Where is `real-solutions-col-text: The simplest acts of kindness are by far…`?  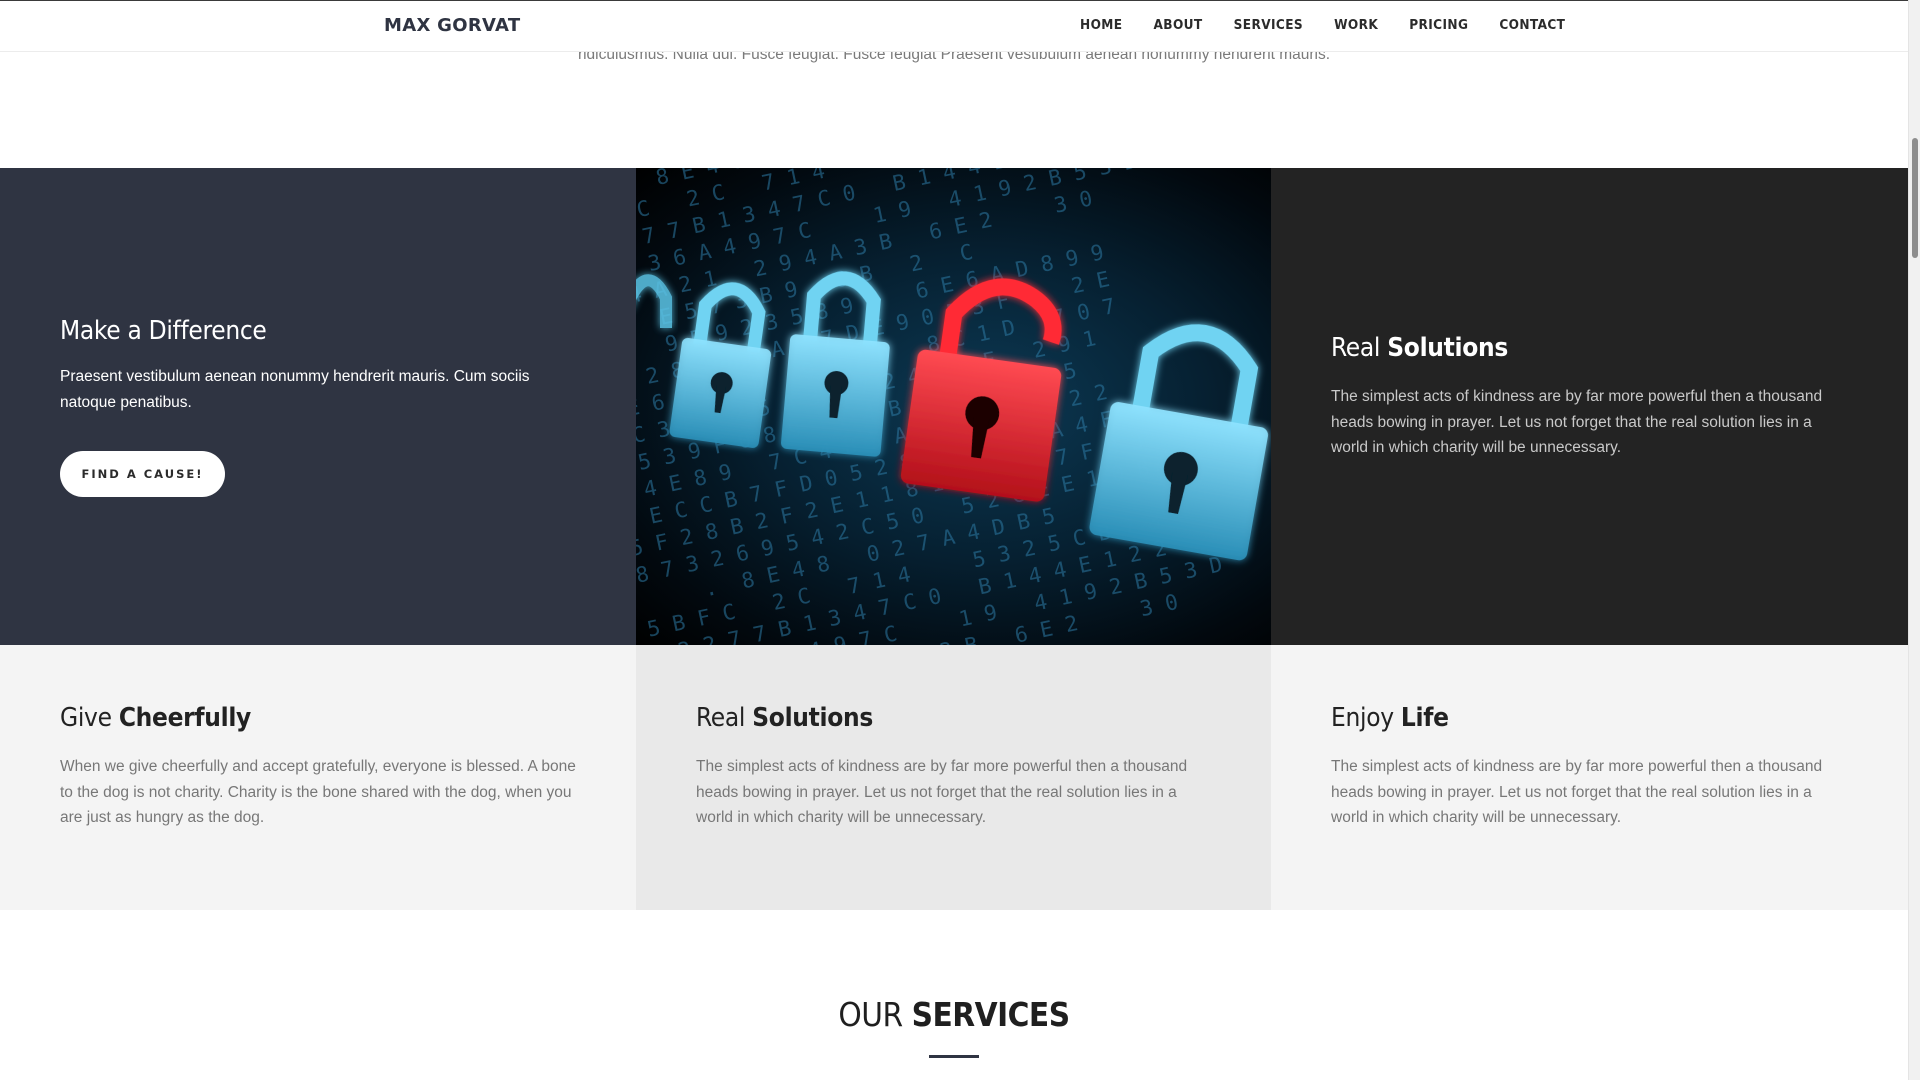 real-solutions-col-text: The simplest acts of kindness are by far… is located at coordinates (942, 792).